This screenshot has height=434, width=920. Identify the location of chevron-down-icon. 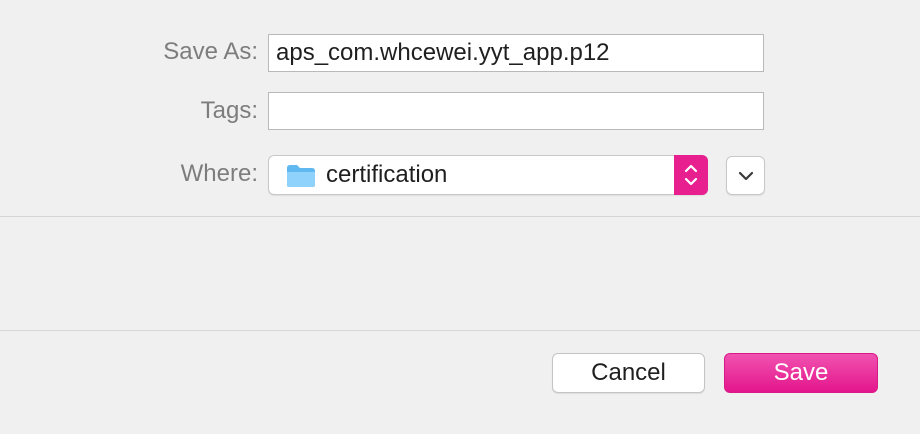
(746, 176).